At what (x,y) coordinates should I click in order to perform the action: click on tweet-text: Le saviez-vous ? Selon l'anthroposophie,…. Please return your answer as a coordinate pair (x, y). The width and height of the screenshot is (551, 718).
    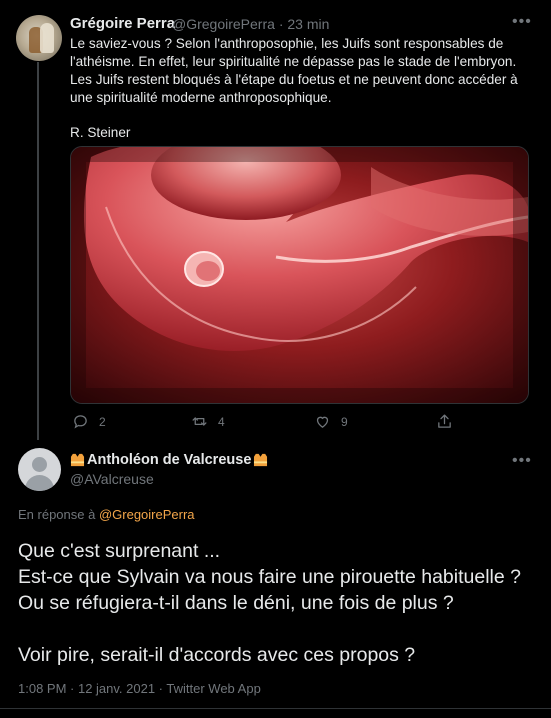
    Looking at the image, I should click on (300, 88).